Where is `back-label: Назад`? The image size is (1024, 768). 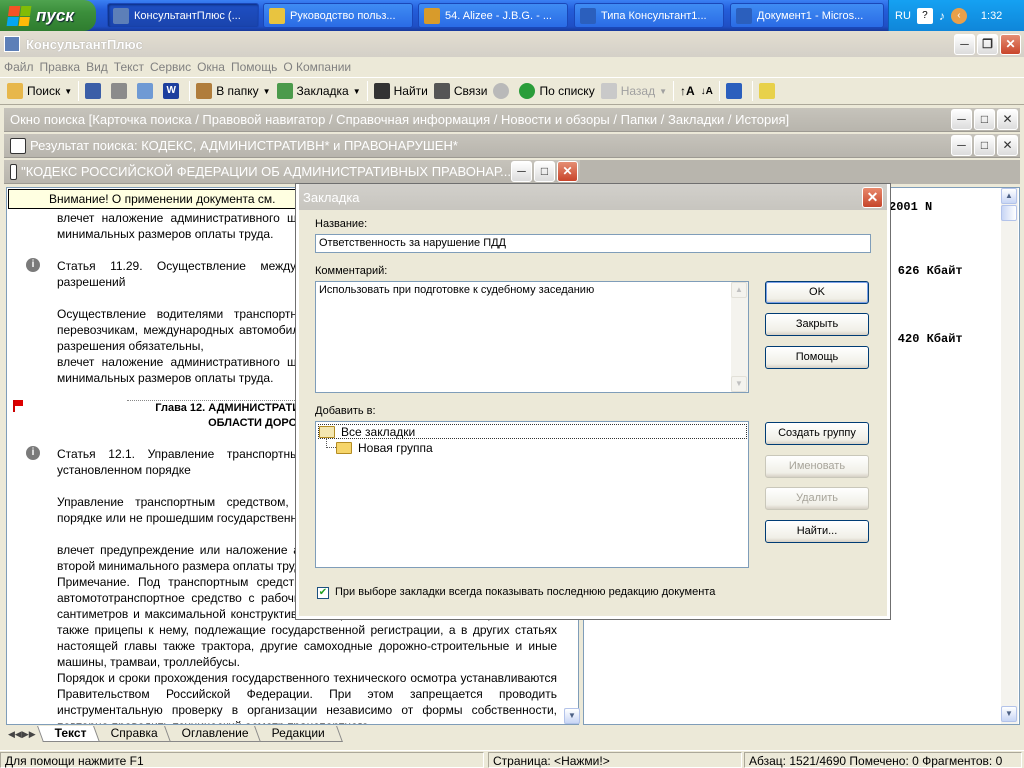 back-label: Назад is located at coordinates (638, 91).